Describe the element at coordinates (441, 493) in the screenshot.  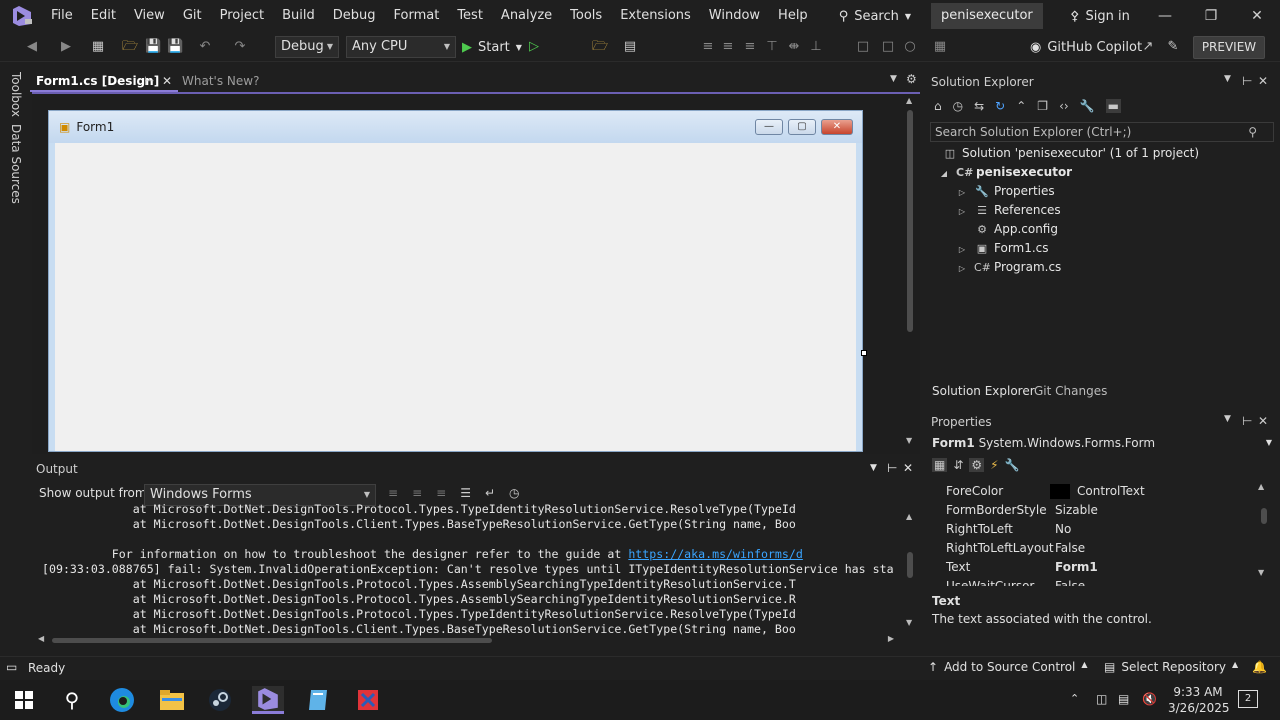
I see `find-message-icon: ≡` at that location.